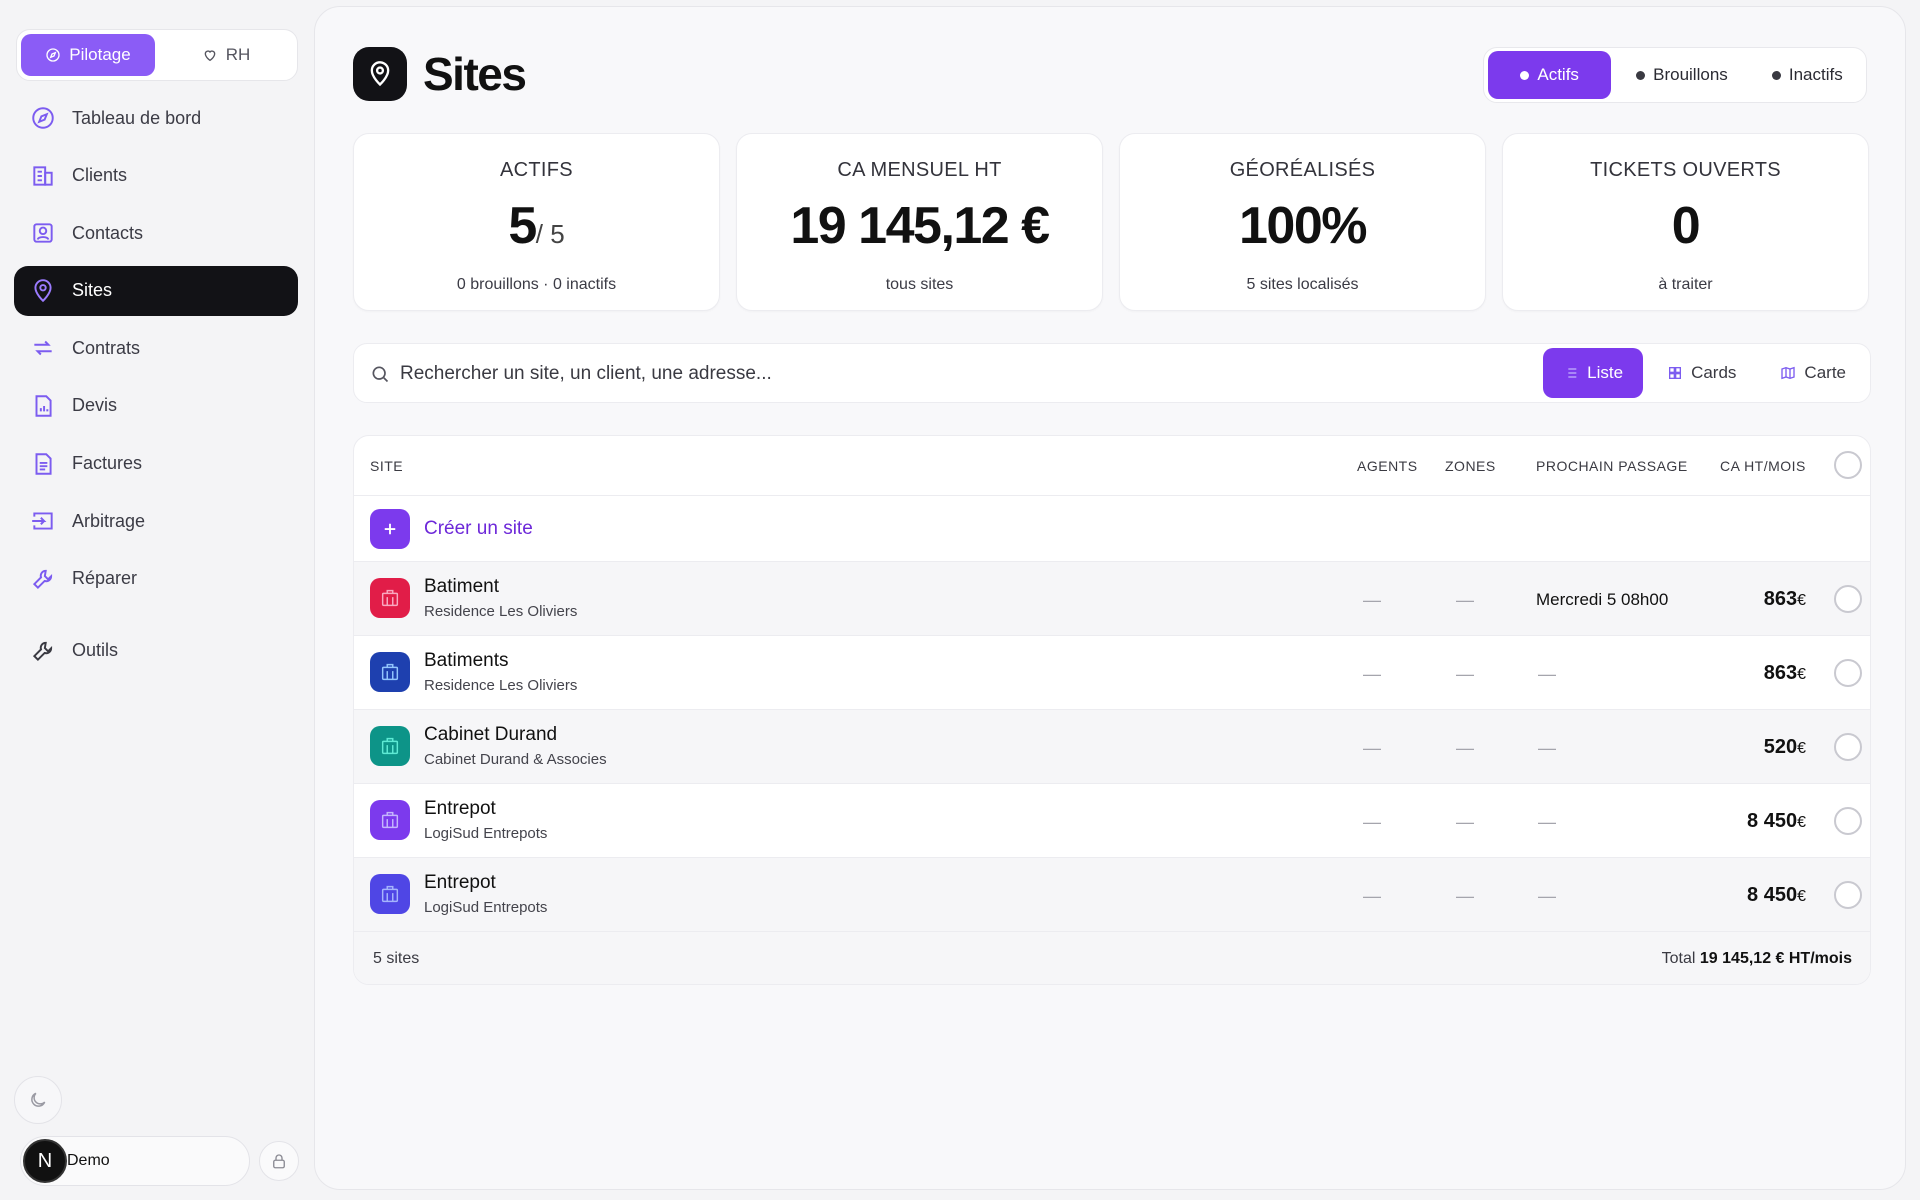 This screenshot has height=1200, width=1920. I want to click on tab-label: Actifs, so click(1558, 74).